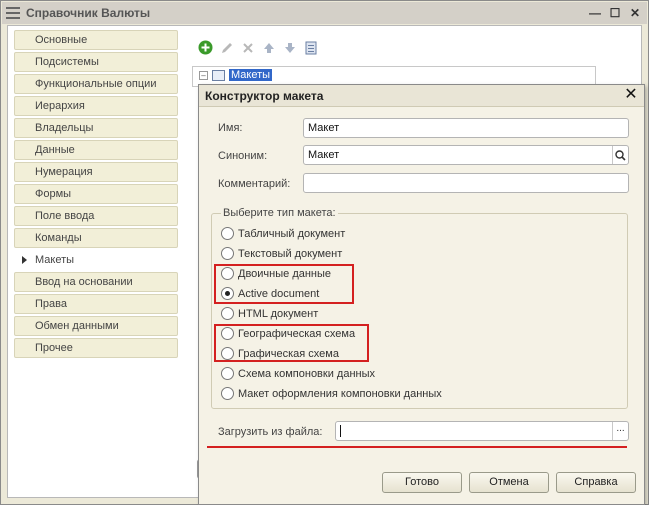 The height and width of the screenshot is (505, 649). I want to click on close-icon: ✕, so click(635, 12).